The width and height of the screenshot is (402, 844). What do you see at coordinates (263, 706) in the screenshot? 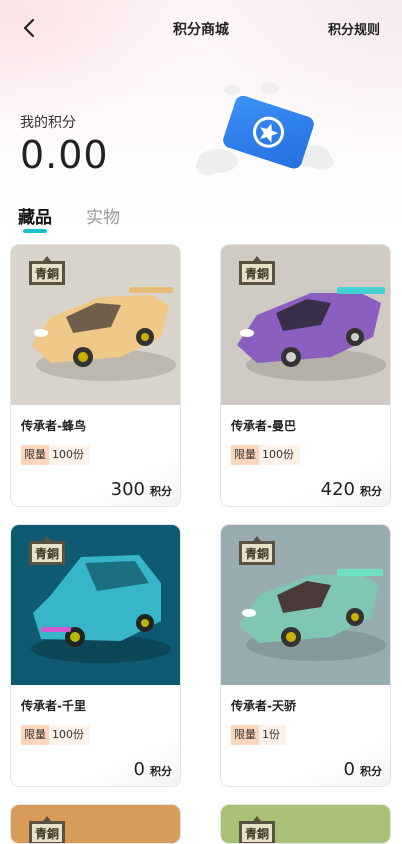
I see `product-name: 传承者-天骄` at bounding box center [263, 706].